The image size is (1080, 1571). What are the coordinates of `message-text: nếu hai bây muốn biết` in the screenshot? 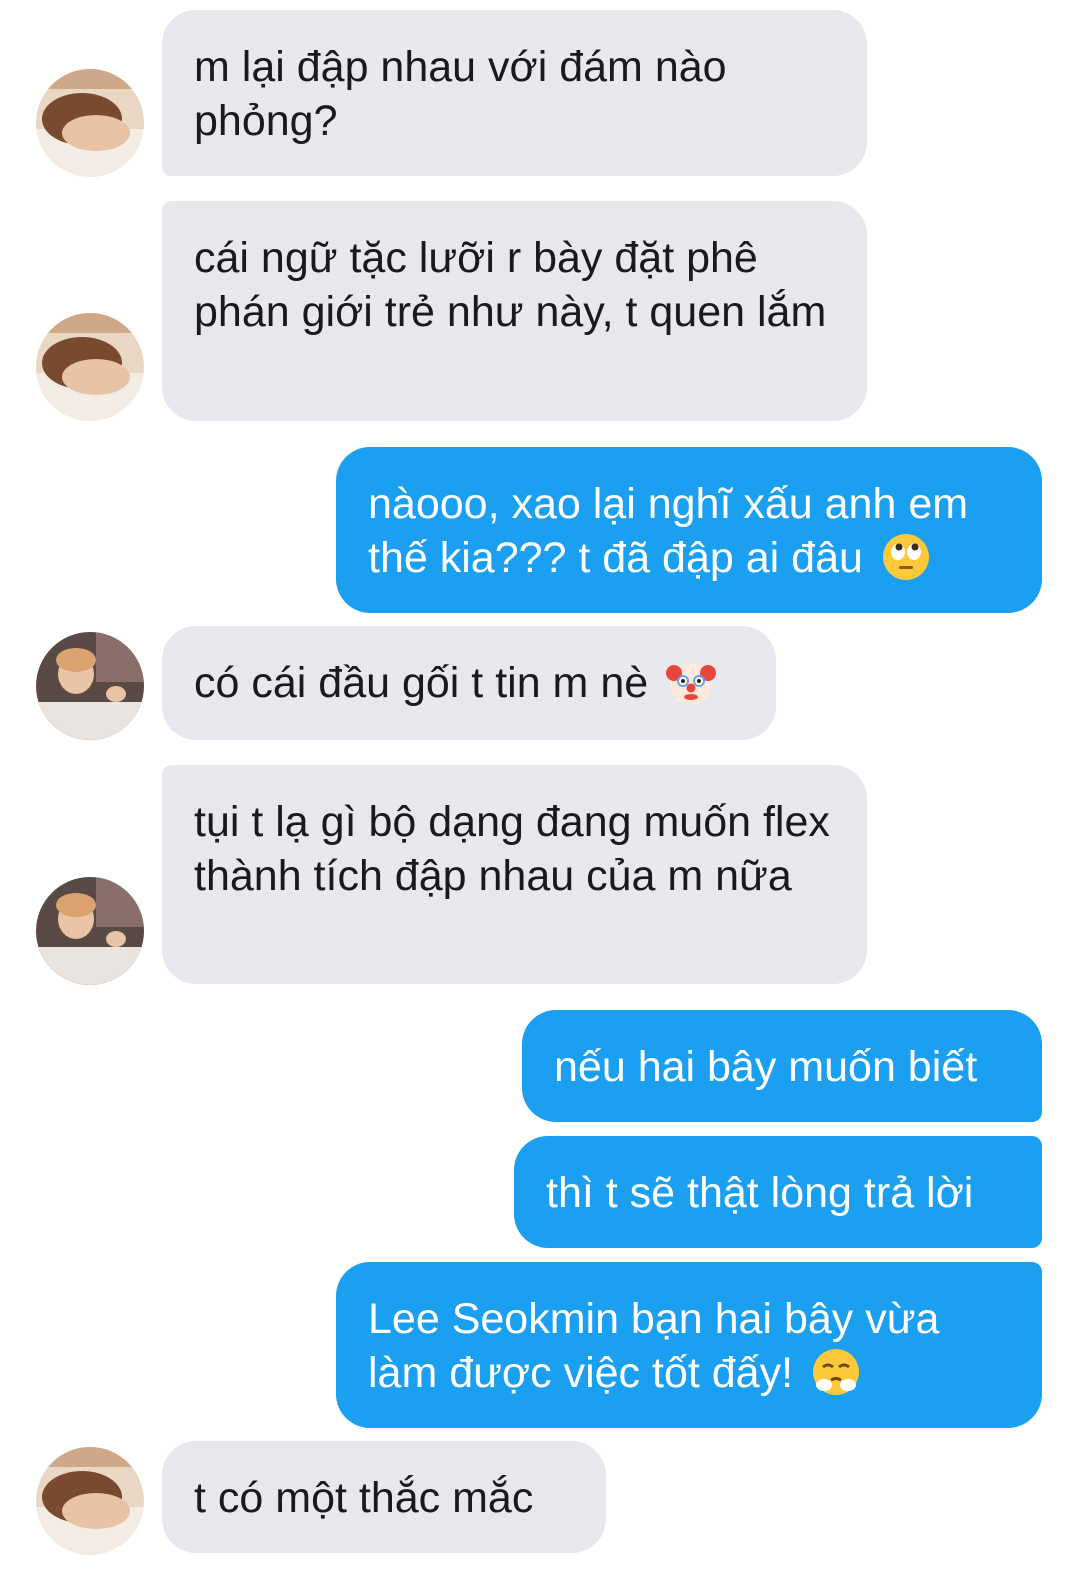 It's located at (766, 1067).